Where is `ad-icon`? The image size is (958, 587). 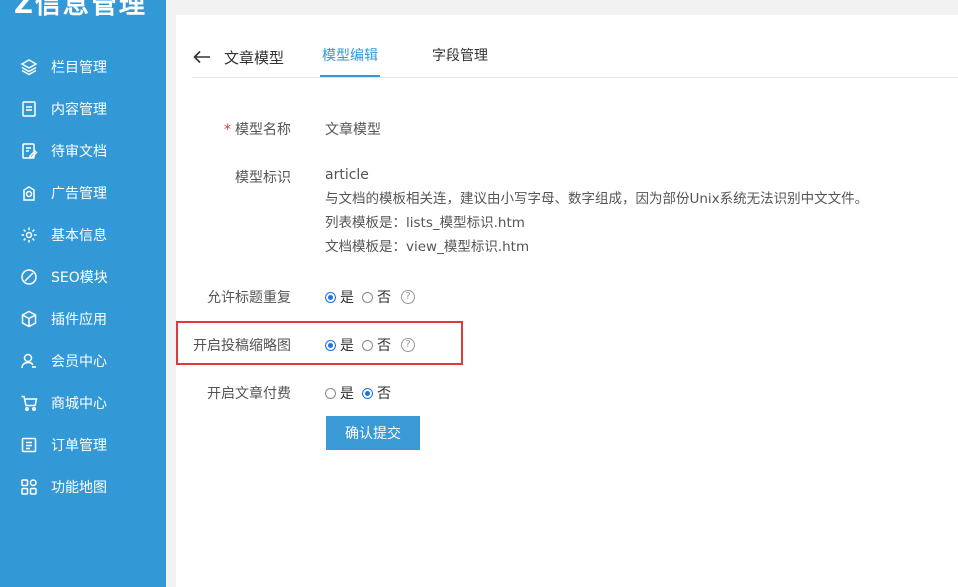
ad-icon is located at coordinates (29, 193).